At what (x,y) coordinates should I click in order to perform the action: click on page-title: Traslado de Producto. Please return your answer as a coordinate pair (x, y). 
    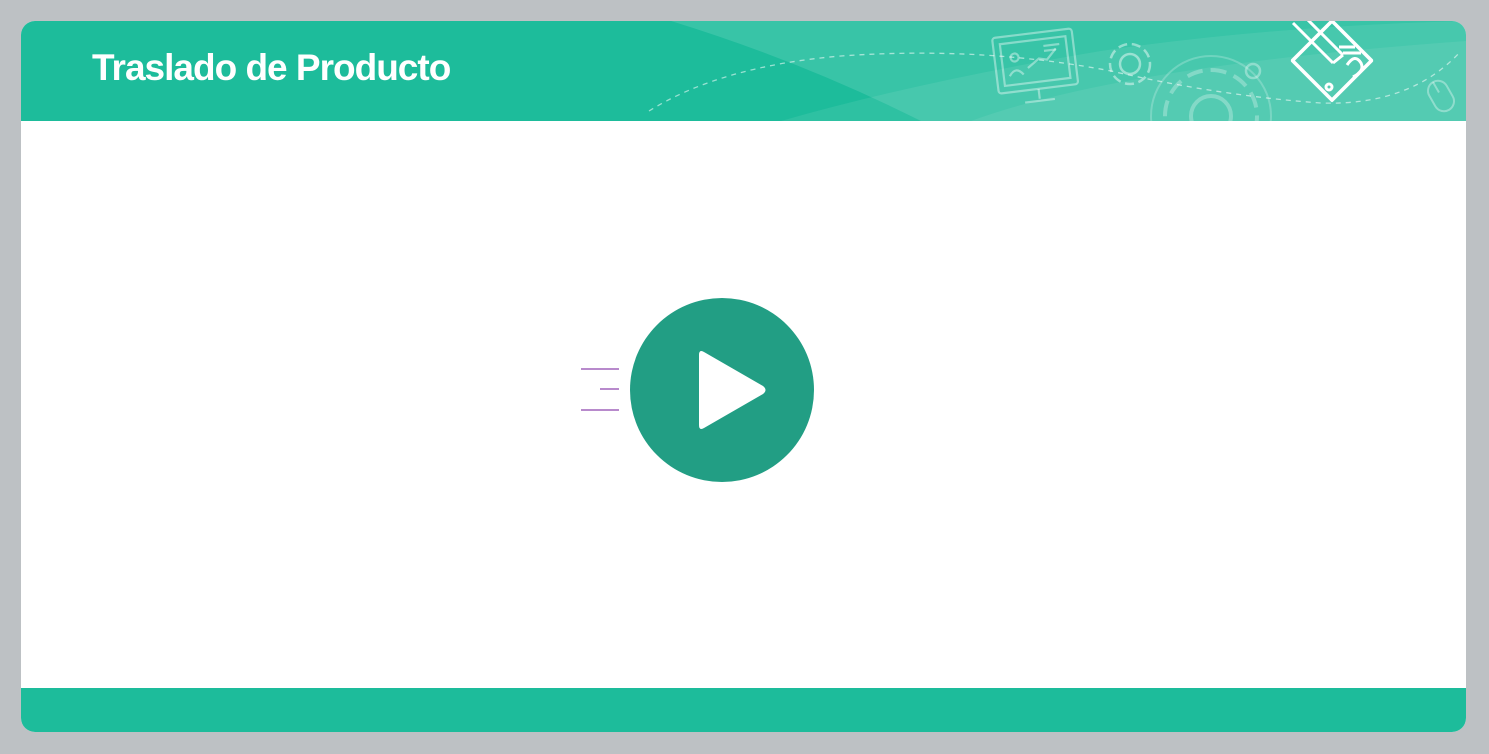
    Looking at the image, I should click on (271, 67).